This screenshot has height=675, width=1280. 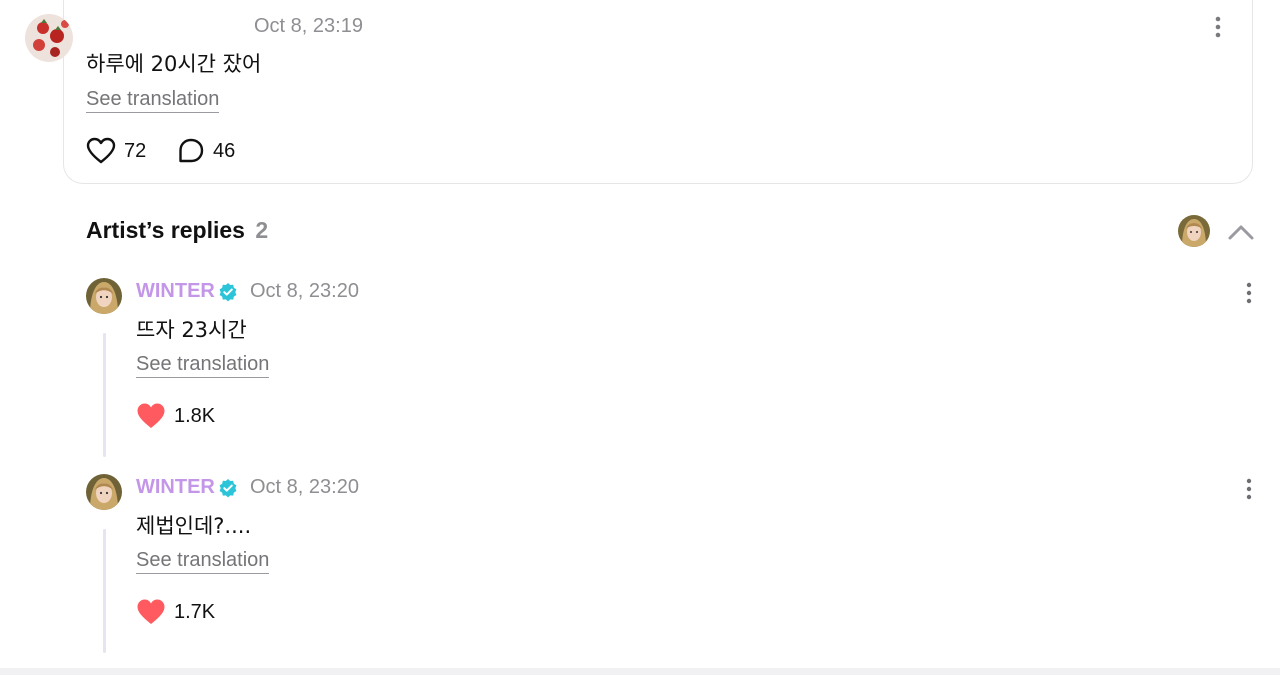 What do you see at coordinates (191, 150) in the screenshot?
I see `comment-bubble-icon` at bounding box center [191, 150].